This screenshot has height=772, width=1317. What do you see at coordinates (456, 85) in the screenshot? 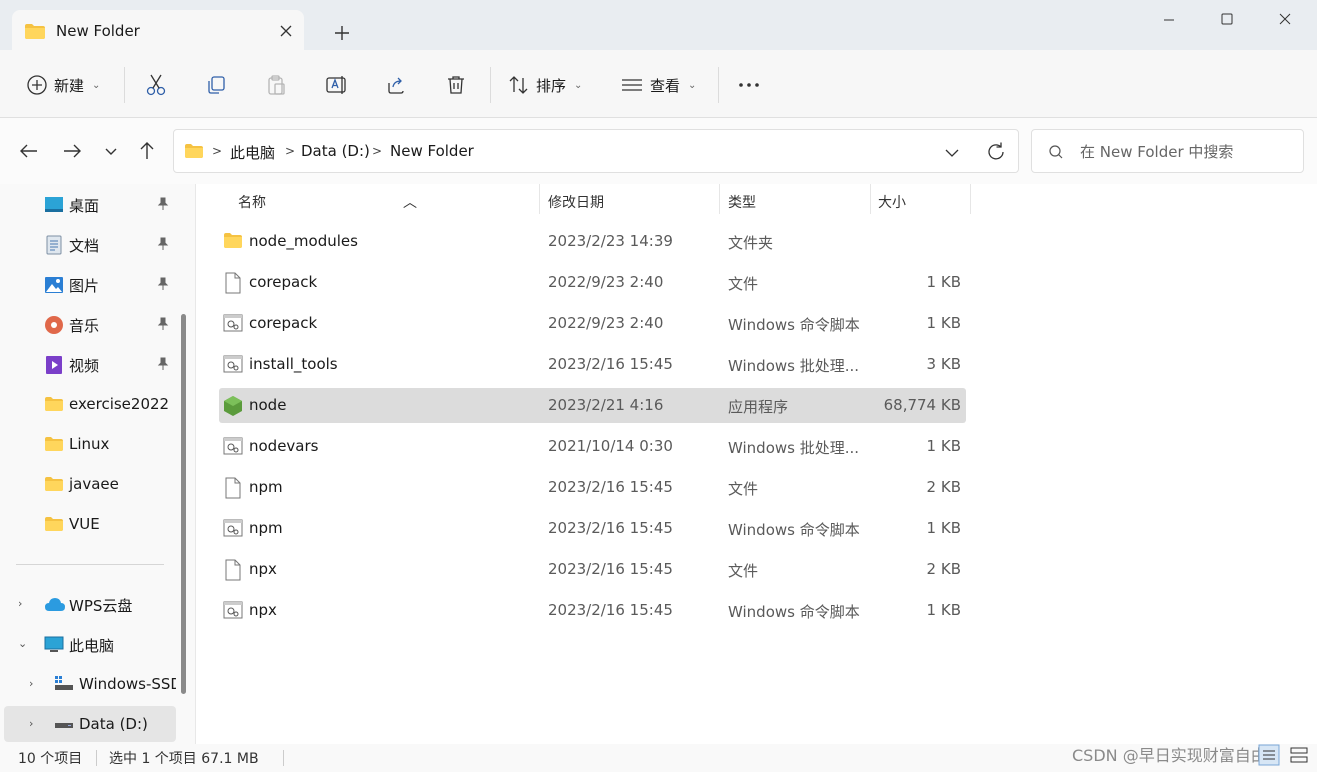
I see `delete-button` at bounding box center [456, 85].